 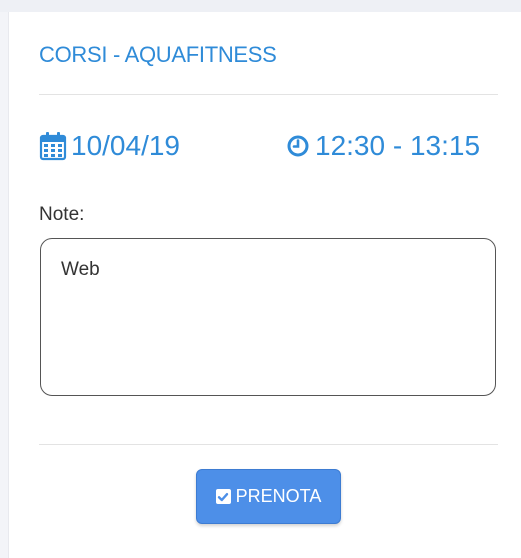 I want to click on left-edge, so click(x=4, y=285).